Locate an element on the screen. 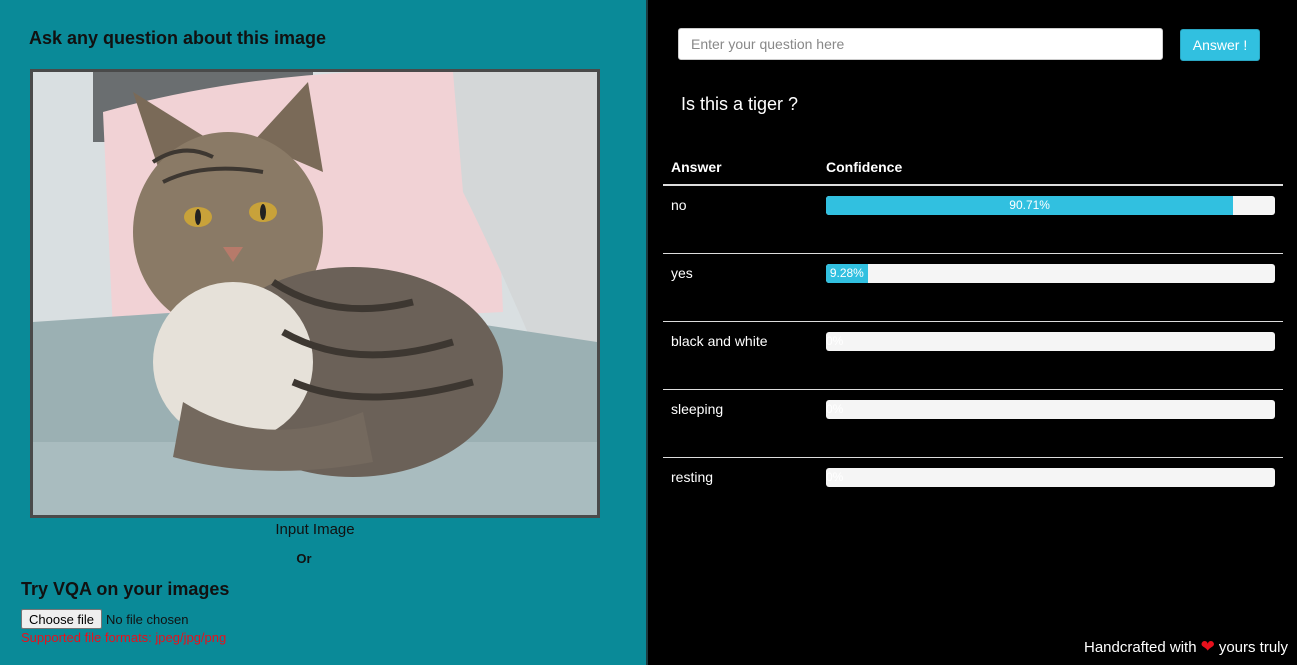 Image resolution: width=1297 pixels, height=665 pixels. answer-column-header: Answer is located at coordinates (740, 168).